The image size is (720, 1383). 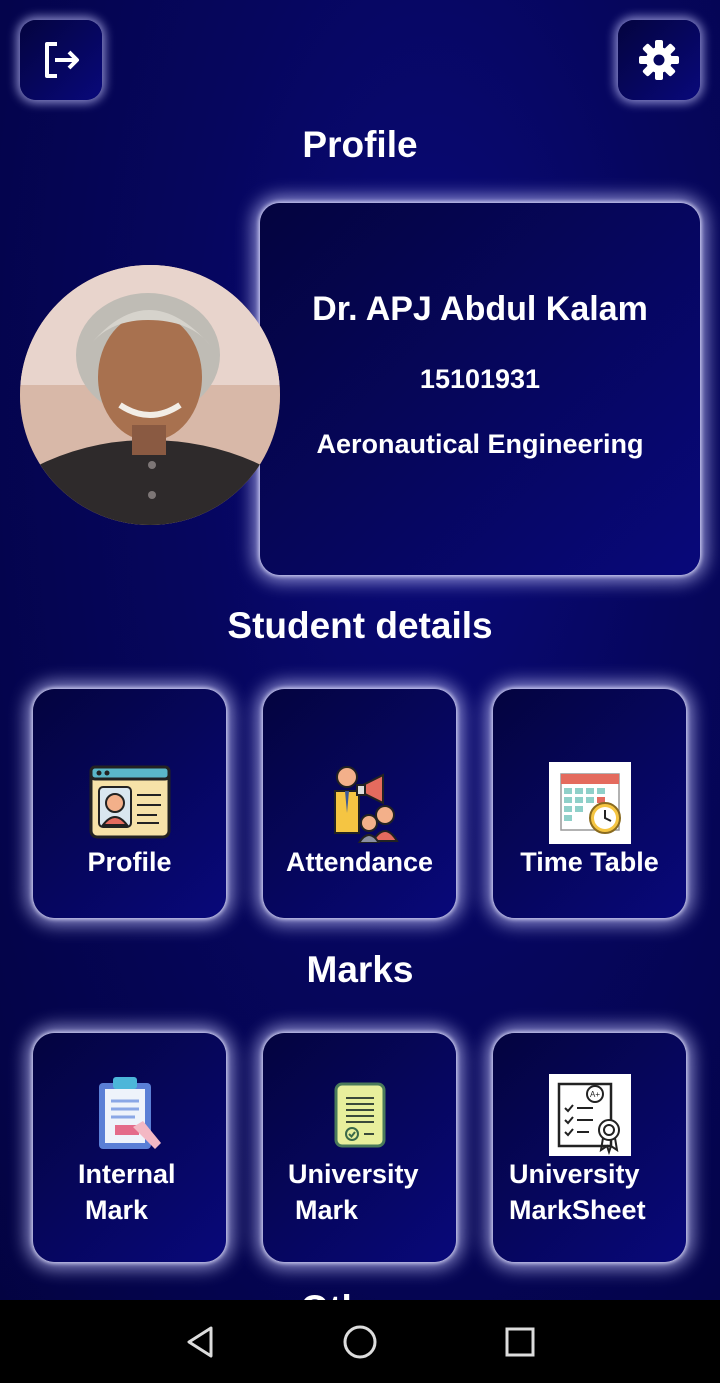 I want to click on certificate-icon: A+, so click(x=589, y=1115).